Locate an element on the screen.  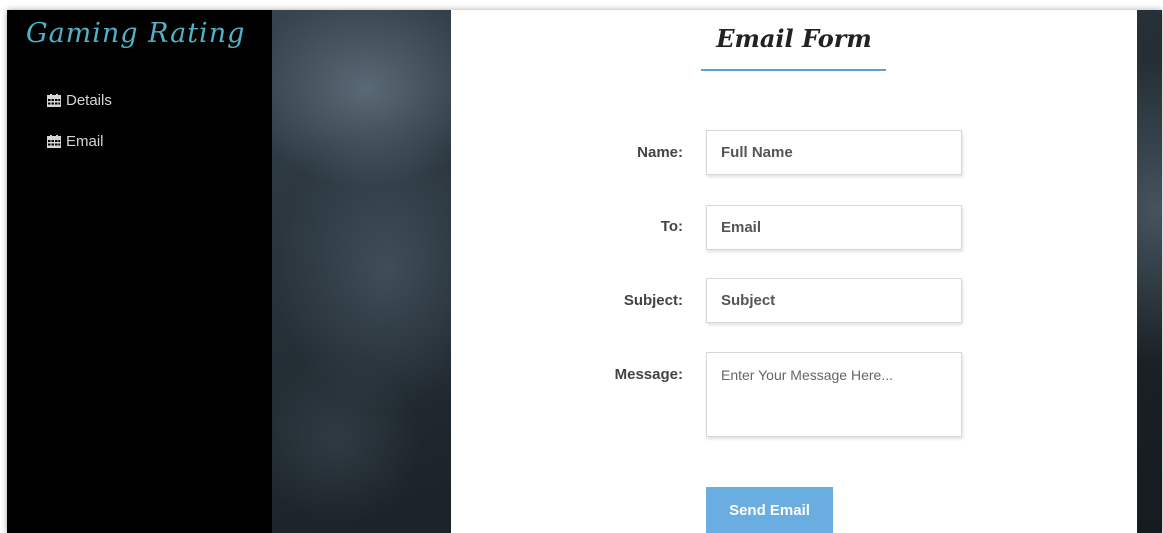
subject-input is located at coordinates (834, 300).